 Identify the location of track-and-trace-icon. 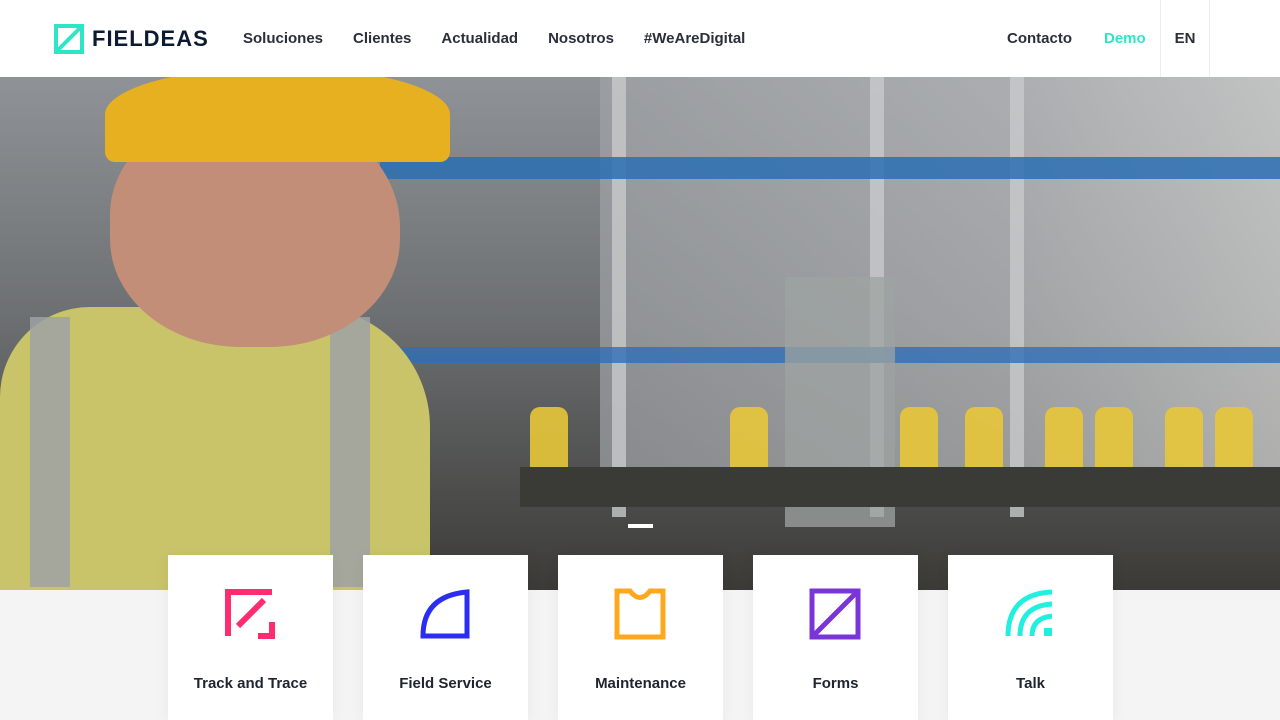
(250, 614).